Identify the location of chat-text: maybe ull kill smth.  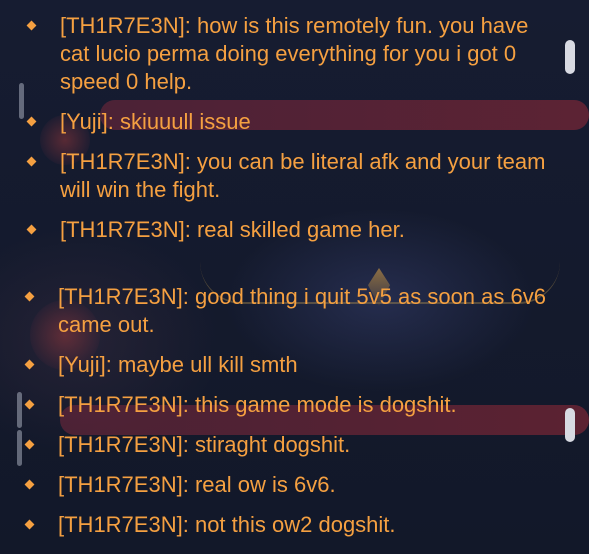
(207, 364).